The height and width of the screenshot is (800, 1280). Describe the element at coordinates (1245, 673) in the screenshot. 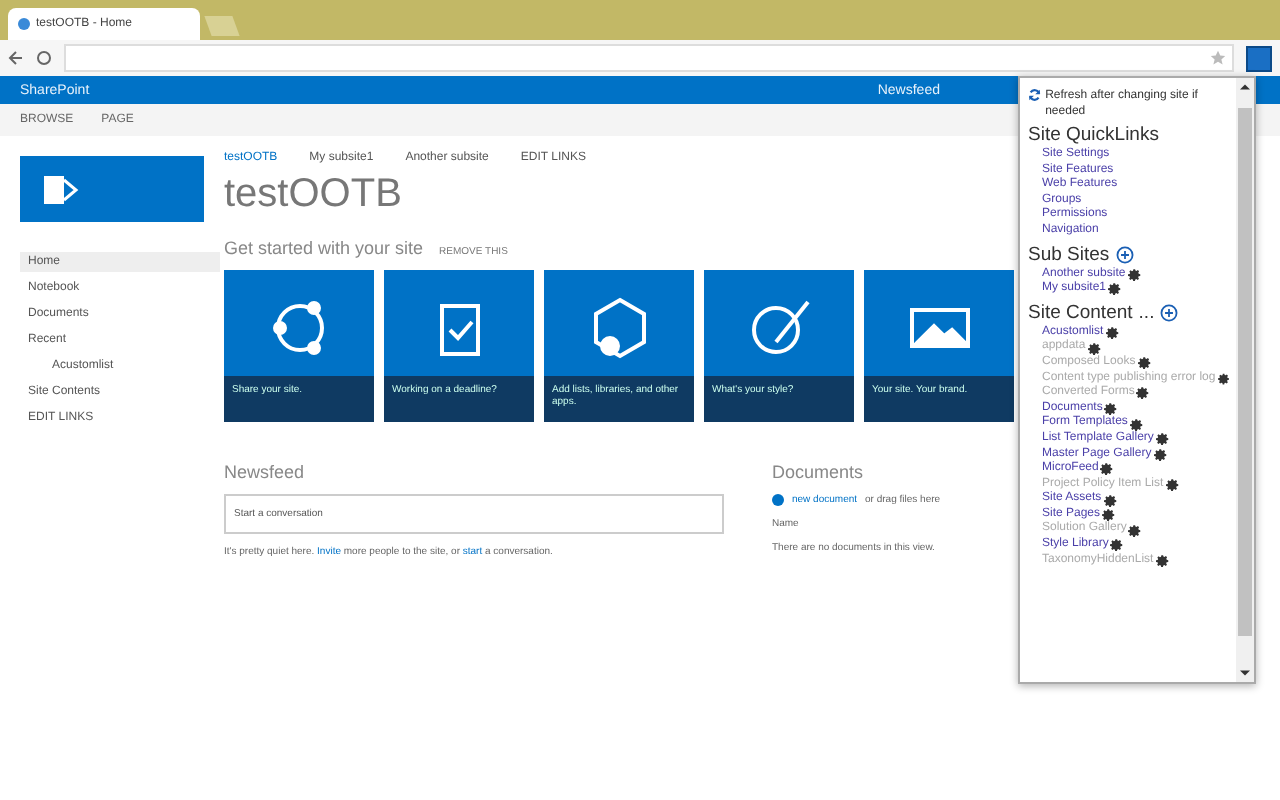

I see `scroll-down-icon` at that location.